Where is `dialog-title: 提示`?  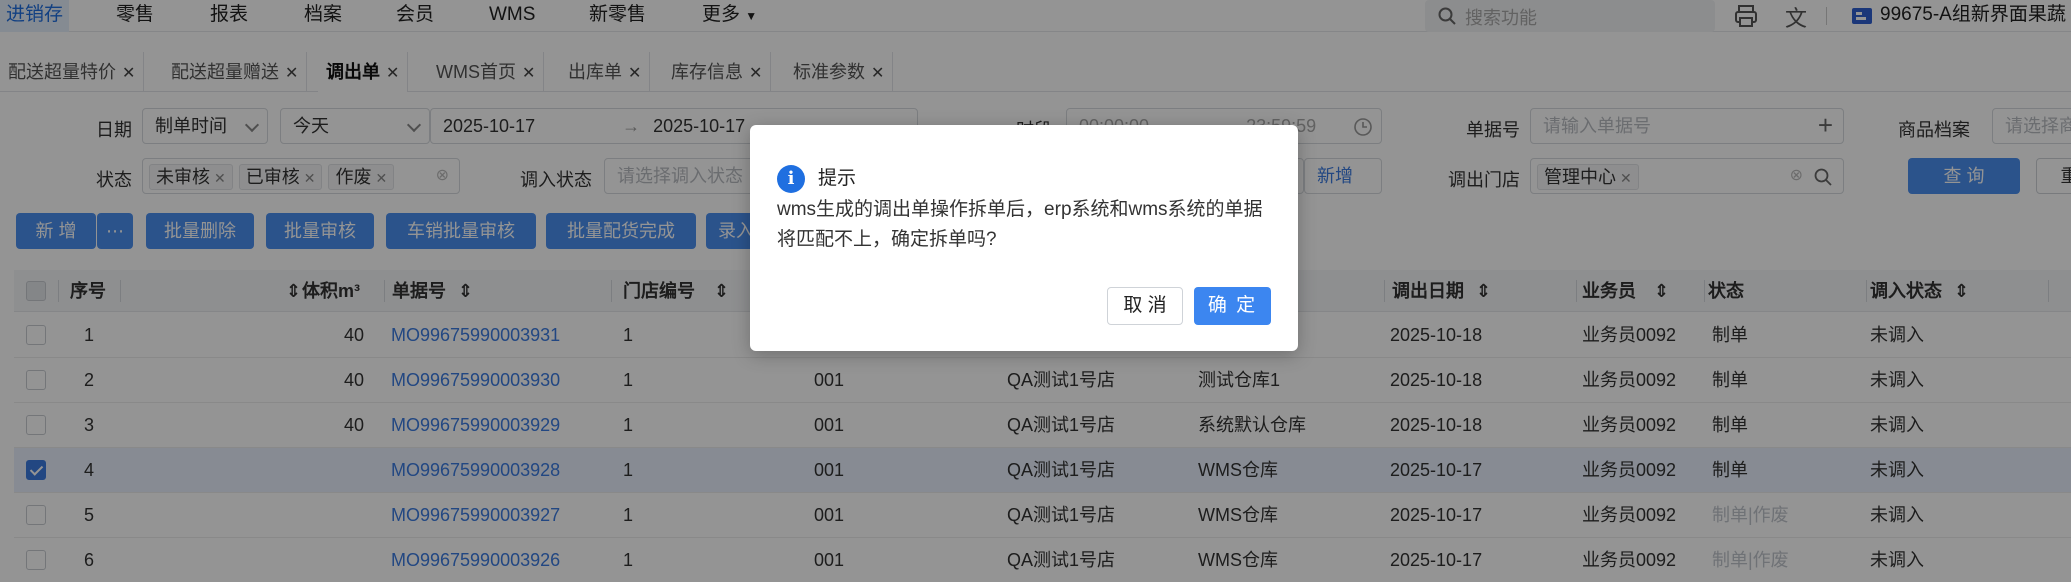
dialog-title: 提示 is located at coordinates (837, 178).